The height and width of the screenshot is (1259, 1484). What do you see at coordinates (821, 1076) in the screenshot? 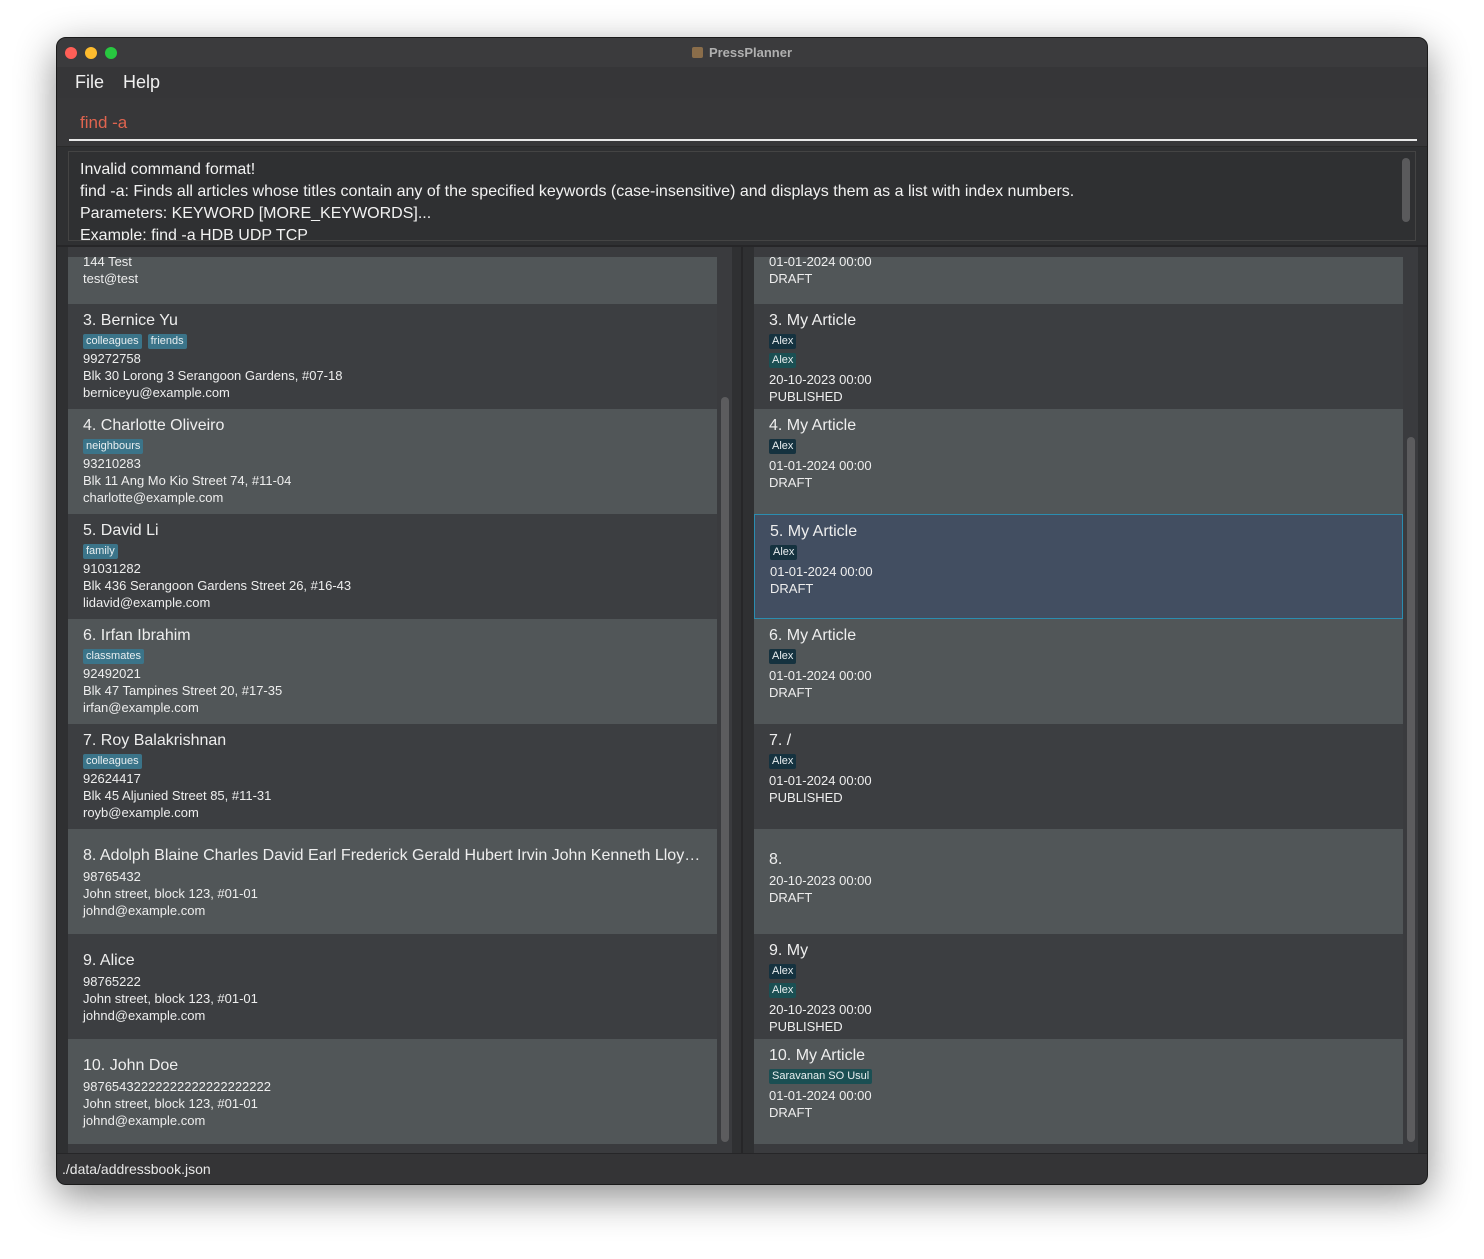
I see `author-tag: Saravanan SO Usul` at bounding box center [821, 1076].